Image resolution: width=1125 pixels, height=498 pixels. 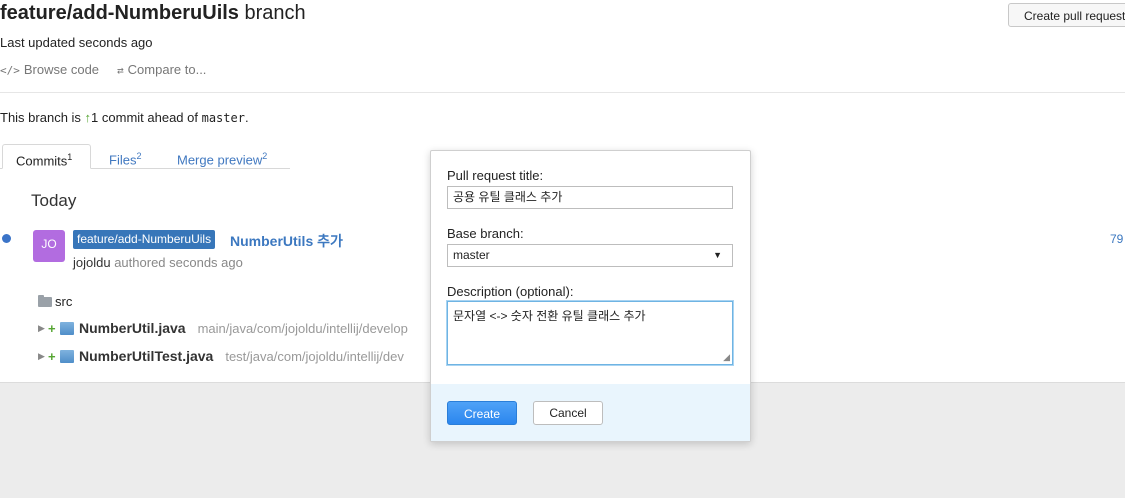 I want to click on base-branch-value: master, so click(x=471, y=255).